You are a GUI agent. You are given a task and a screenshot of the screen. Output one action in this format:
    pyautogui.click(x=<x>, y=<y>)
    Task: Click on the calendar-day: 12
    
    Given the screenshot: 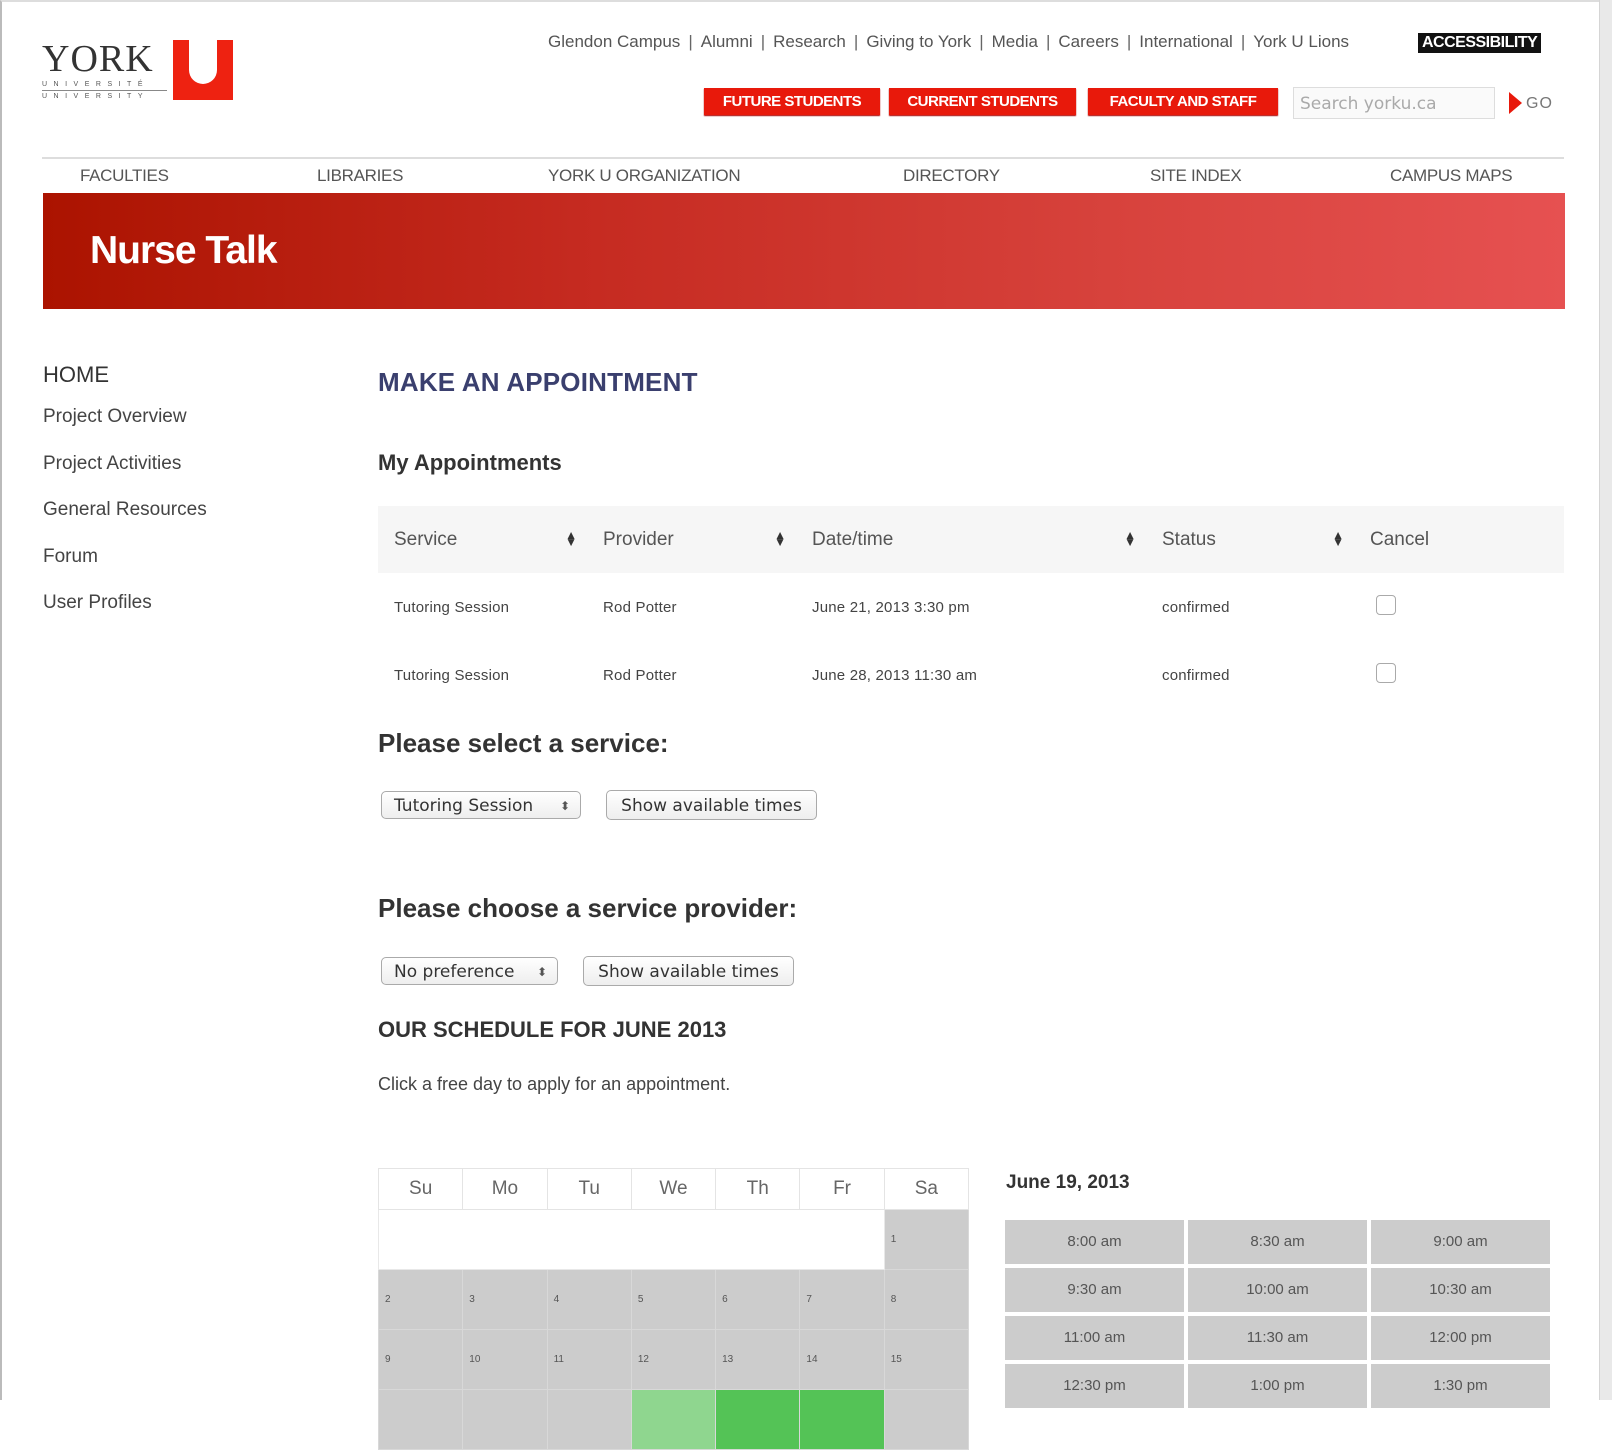 What is the action you would take?
    pyautogui.click(x=673, y=1359)
    